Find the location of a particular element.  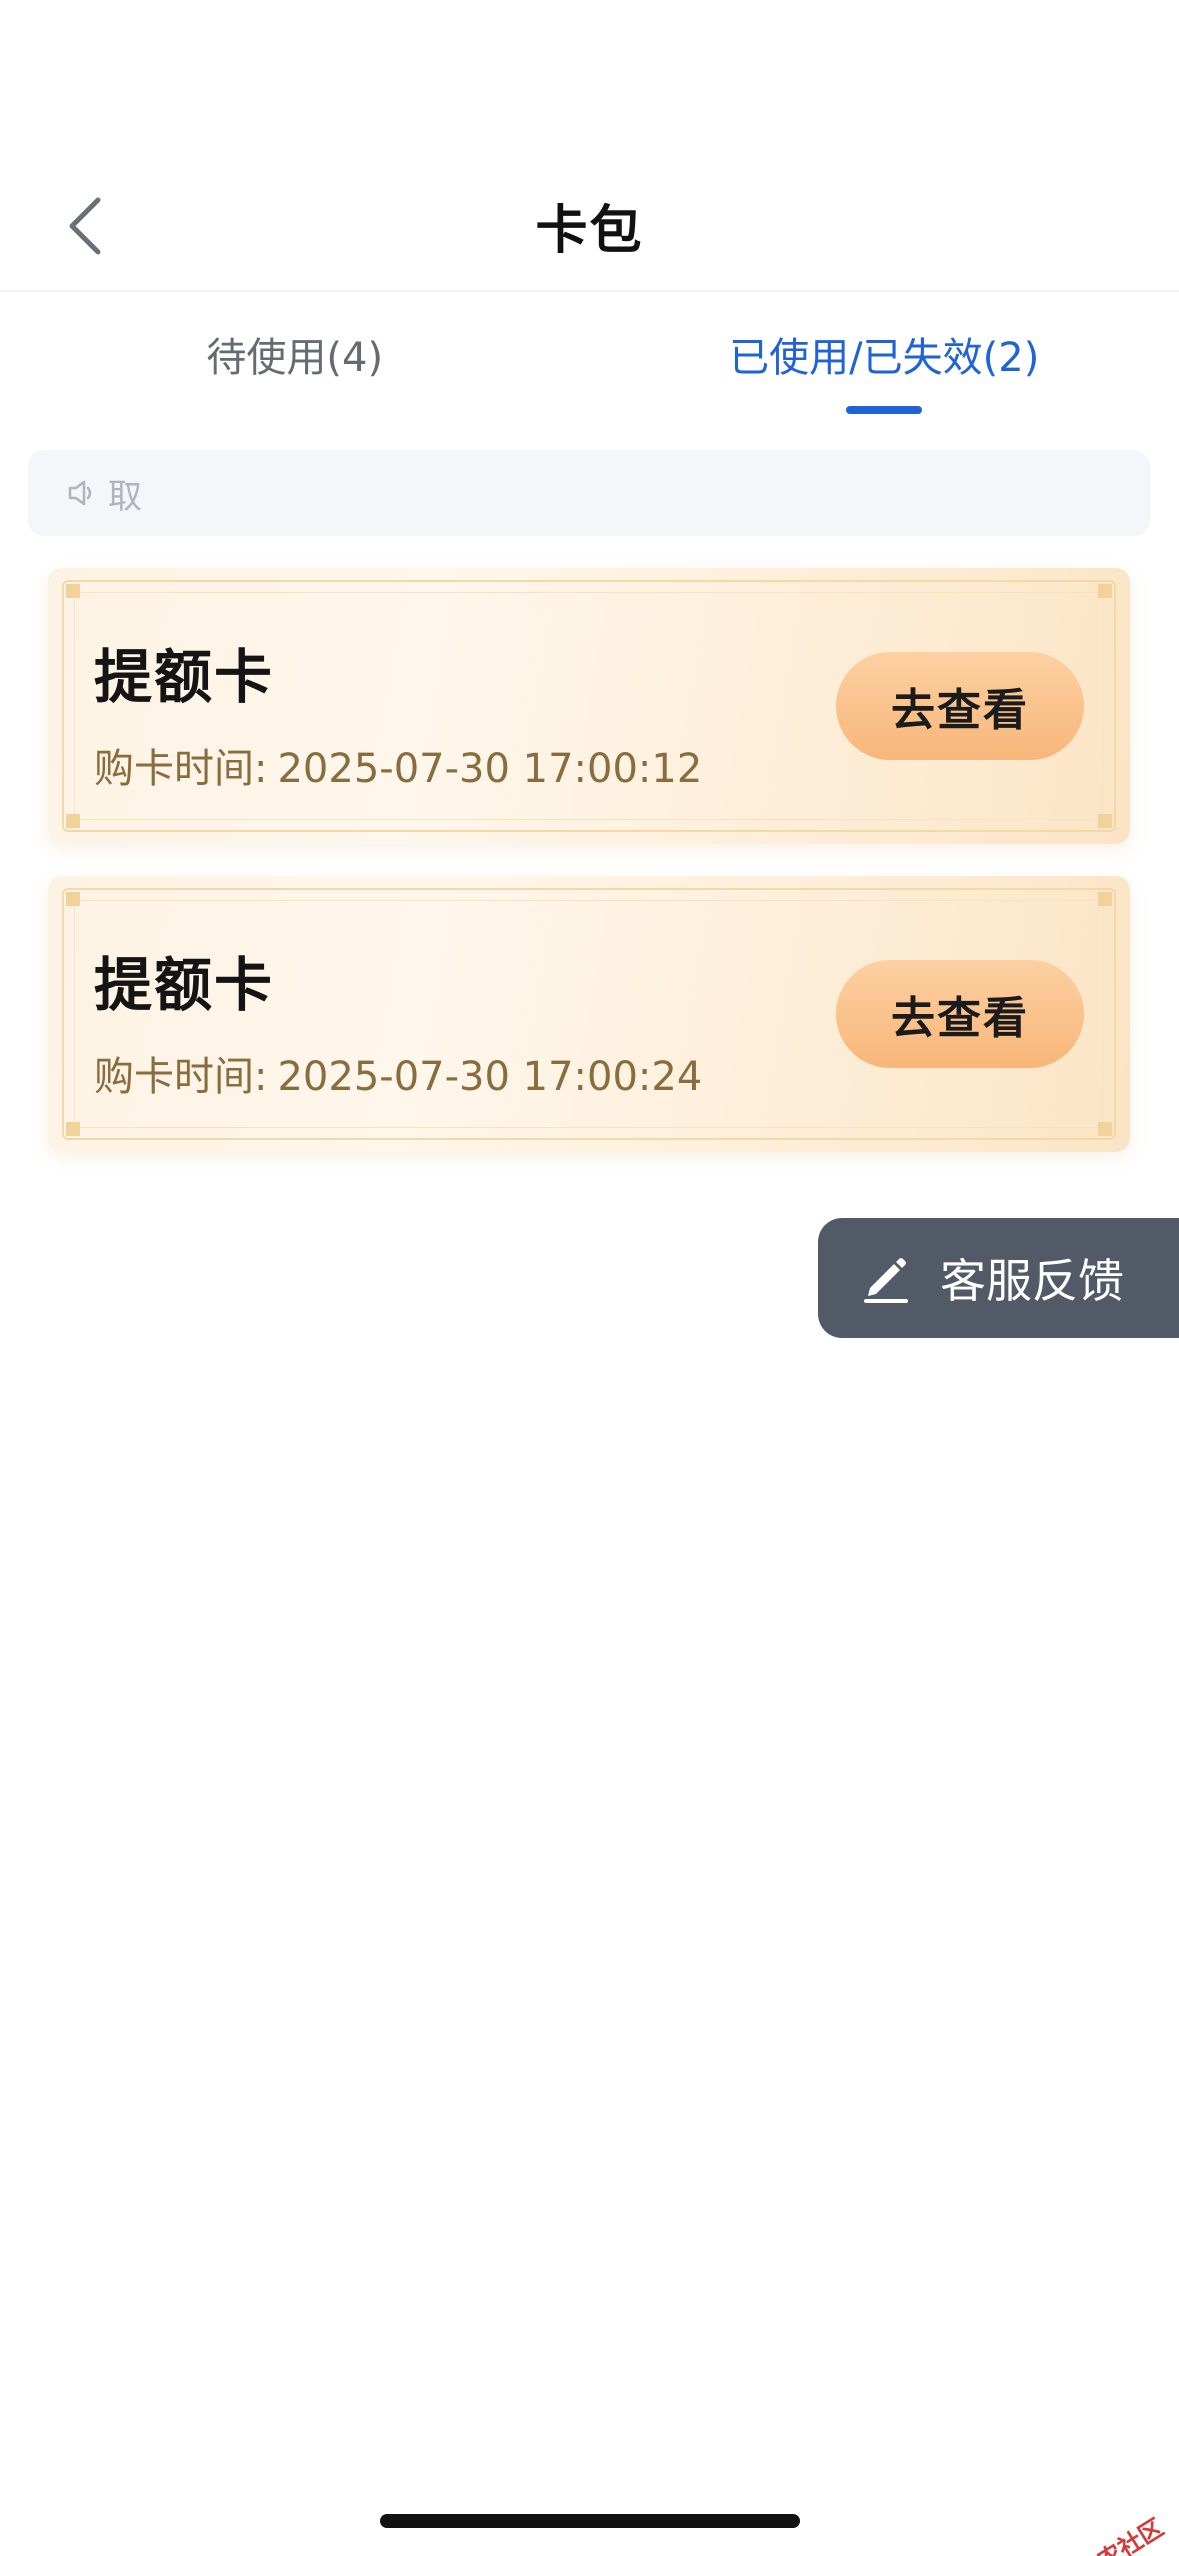

tab-bar: 待使用(4) 已使用/已失效(2) is located at coordinates (589, 354).